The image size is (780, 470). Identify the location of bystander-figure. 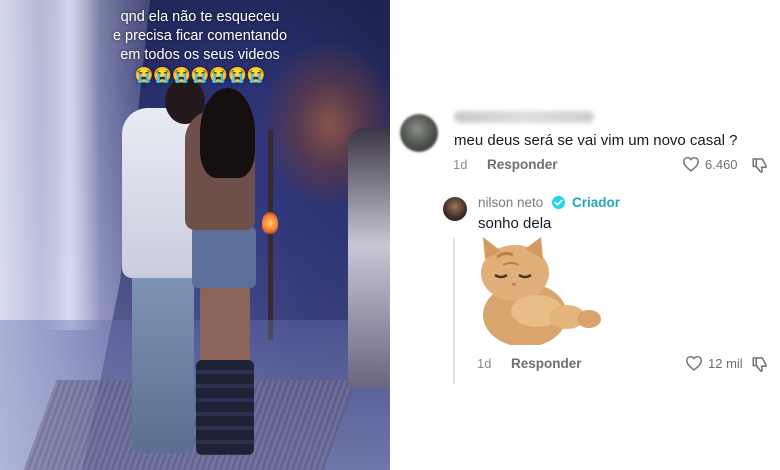
(369, 258).